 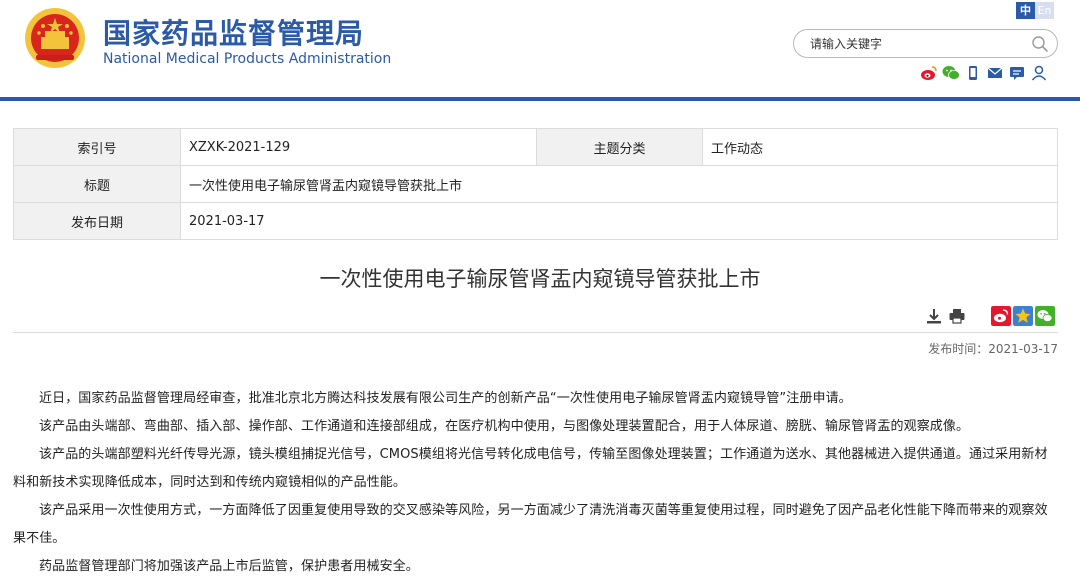 What do you see at coordinates (619, 147) in the screenshot?
I see `category-label: 主题分类` at bounding box center [619, 147].